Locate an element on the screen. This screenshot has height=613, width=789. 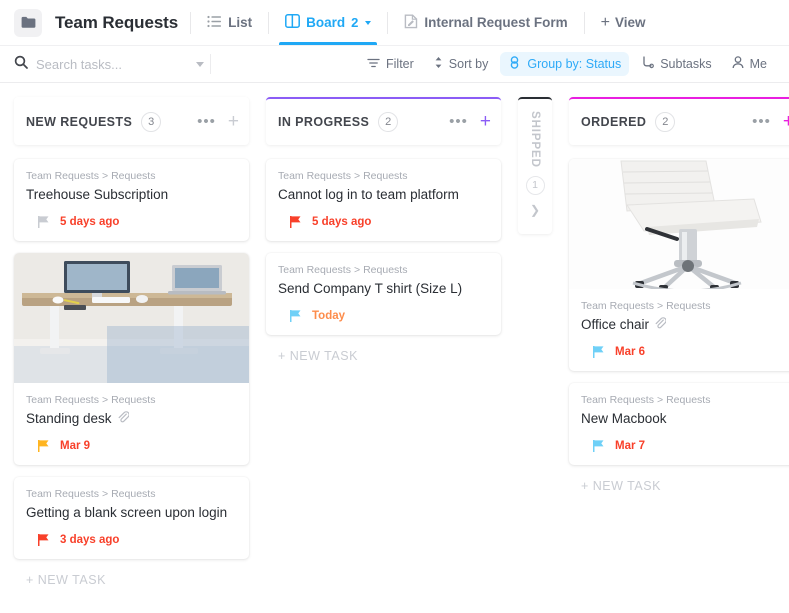
filter-button: Filter is located at coordinates (390, 64).